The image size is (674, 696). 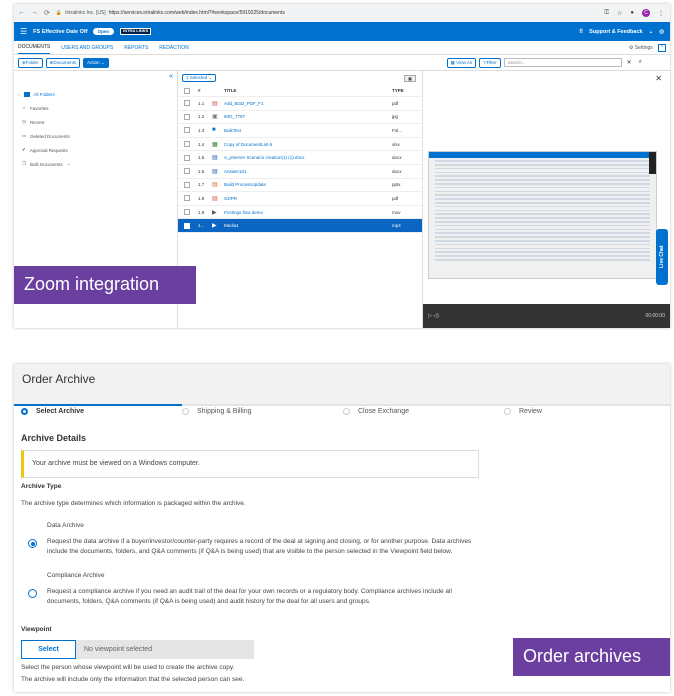 What do you see at coordinates (97, 122) in the screenshot?
I see `tree-item-recent: ◷ Recent` at bounding box center [97, 122].